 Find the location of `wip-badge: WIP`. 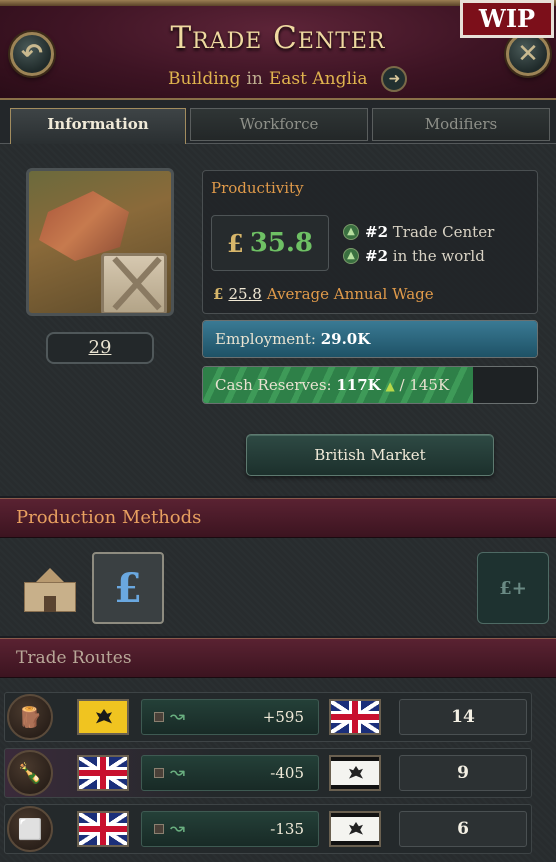

wip-badge: WIP is located at coordinates (507, 19).